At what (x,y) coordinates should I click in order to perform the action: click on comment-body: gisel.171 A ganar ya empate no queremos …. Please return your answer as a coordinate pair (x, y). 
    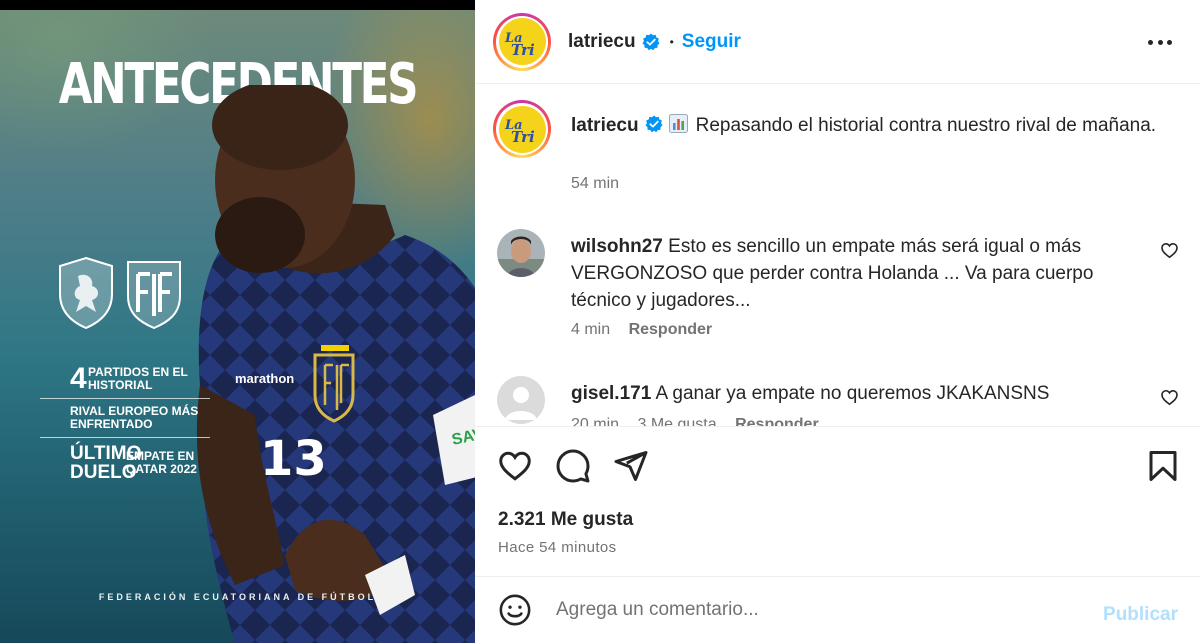
    Looking at the image, I should click on (851, 393).